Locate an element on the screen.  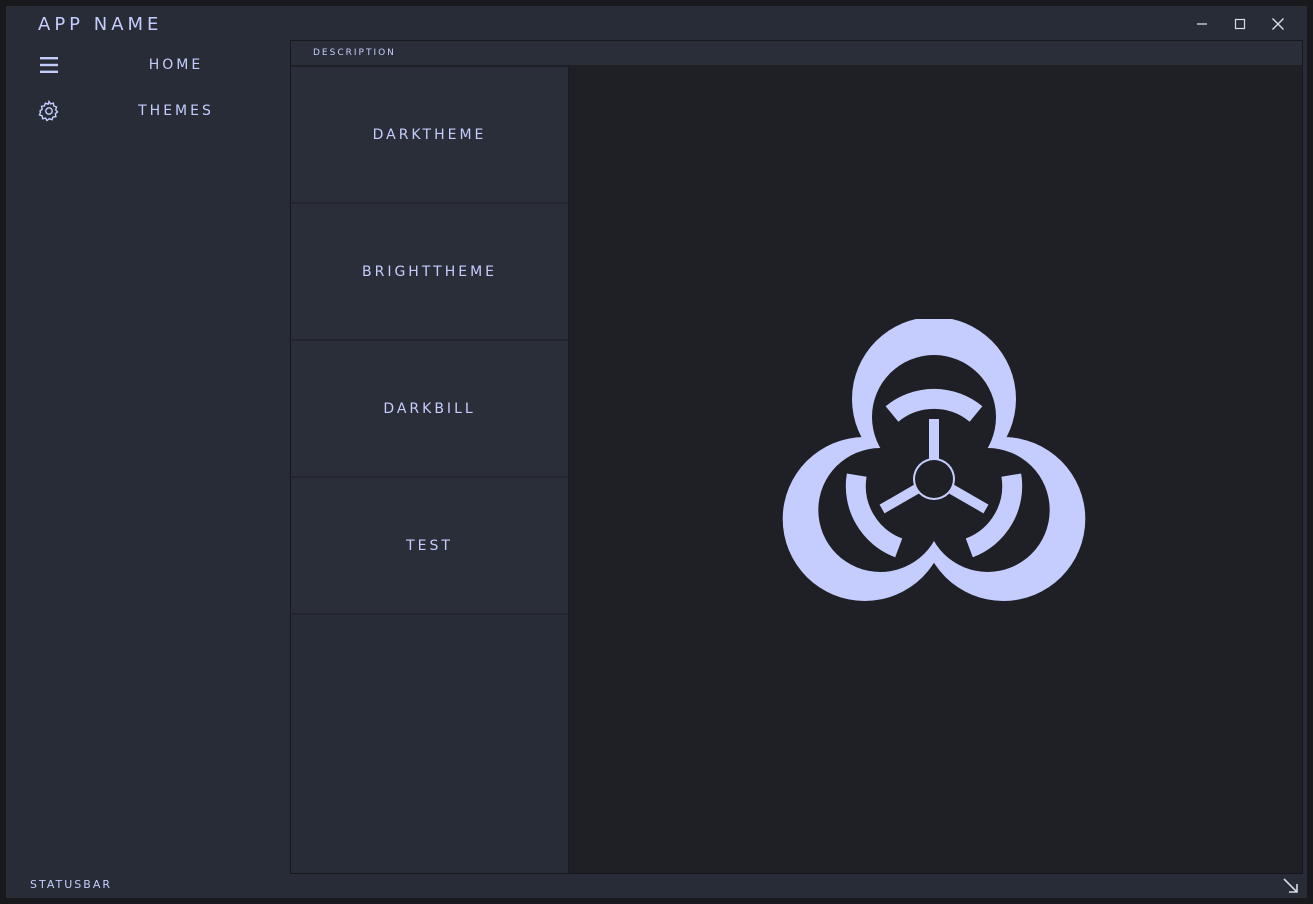
window-controls is located at coordinates (1240, 24).